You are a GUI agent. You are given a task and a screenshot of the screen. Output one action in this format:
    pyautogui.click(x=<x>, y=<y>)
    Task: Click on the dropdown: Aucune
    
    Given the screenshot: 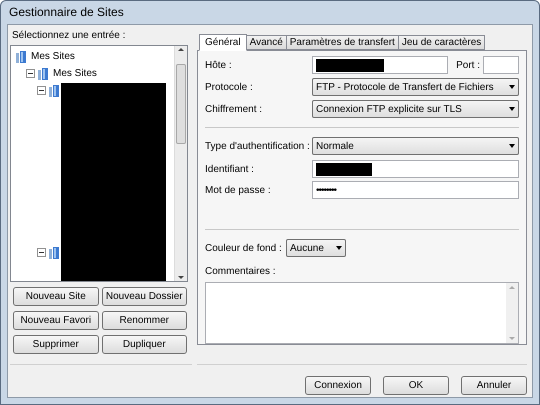 What is the action you would take?
    pyautogui.click(x=316, y=248)
    